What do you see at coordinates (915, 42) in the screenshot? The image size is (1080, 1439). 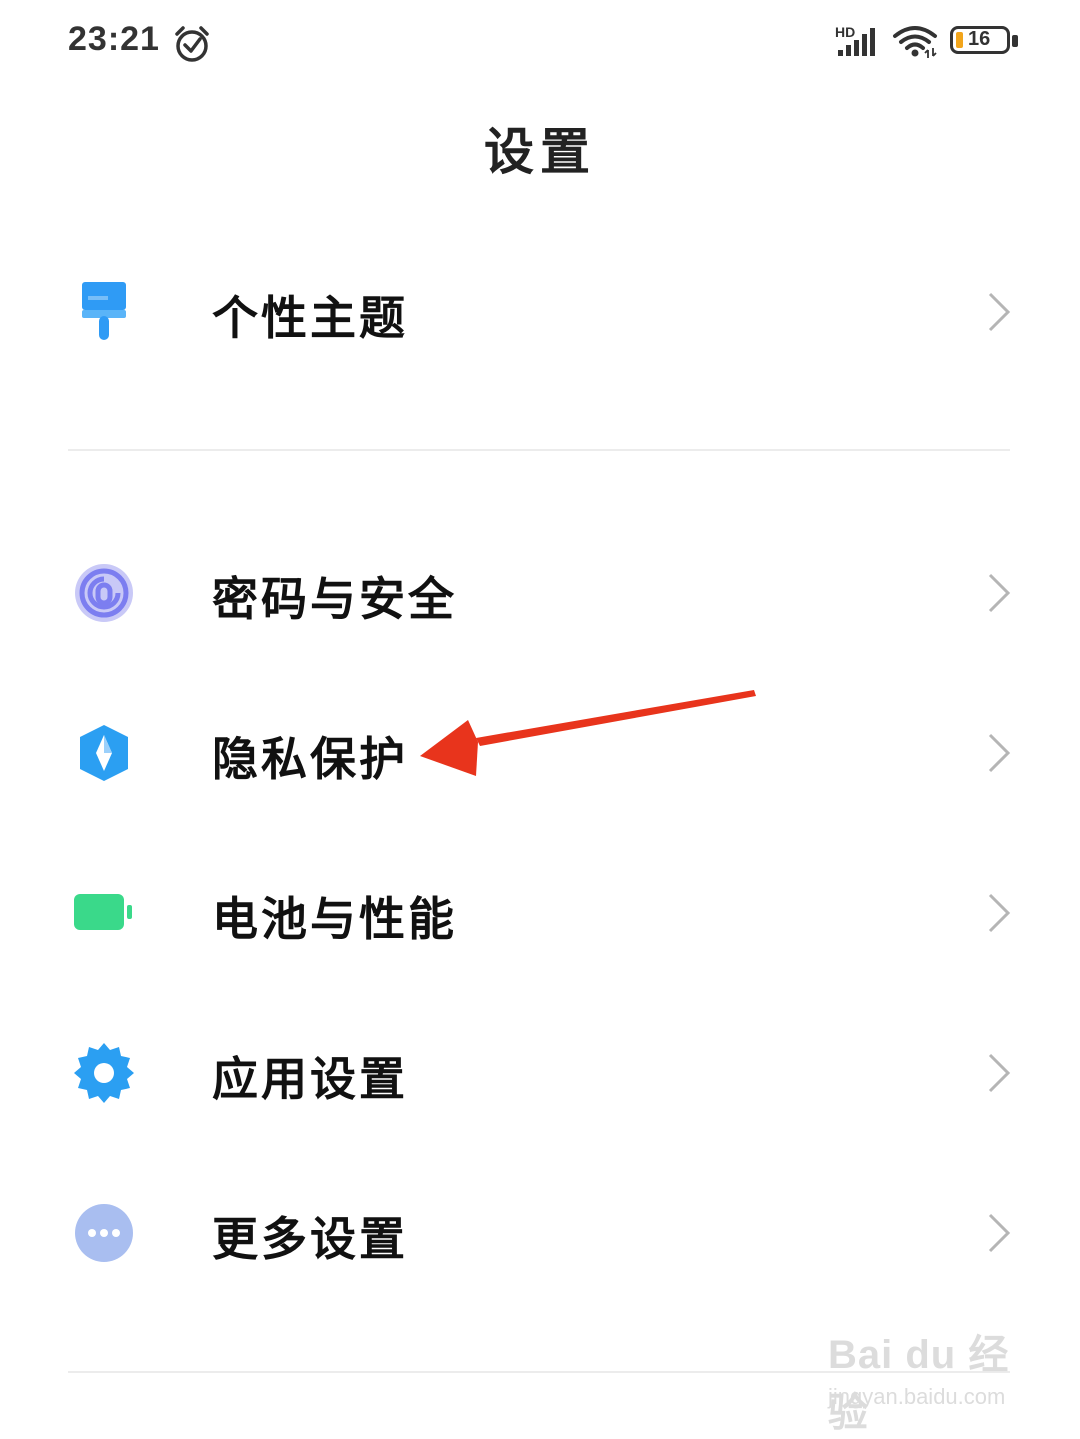 I see `wifi-icon` at bounding box center [915, 42].